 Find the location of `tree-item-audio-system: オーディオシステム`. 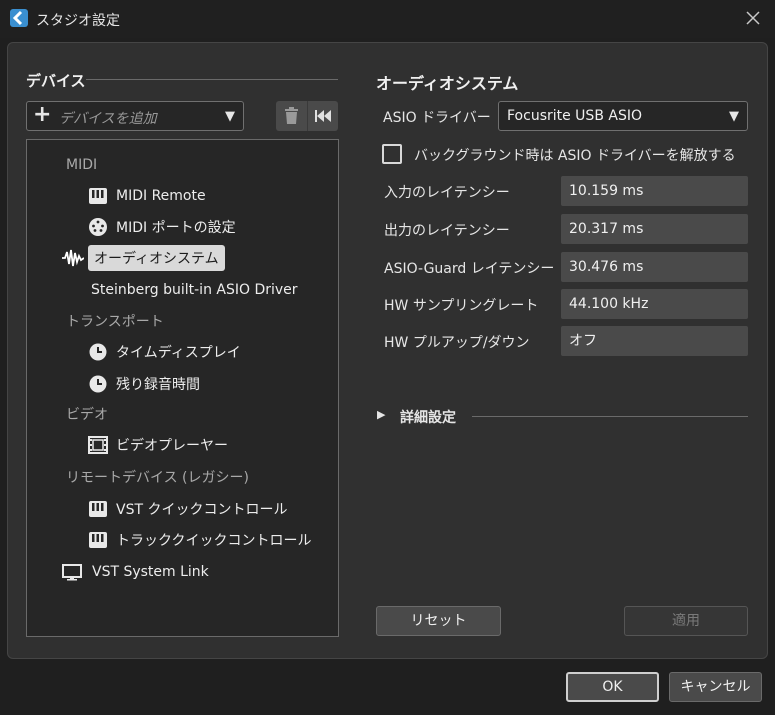

tree-item-audio-system: オーディオシステム is located at coordinates (143, 258).